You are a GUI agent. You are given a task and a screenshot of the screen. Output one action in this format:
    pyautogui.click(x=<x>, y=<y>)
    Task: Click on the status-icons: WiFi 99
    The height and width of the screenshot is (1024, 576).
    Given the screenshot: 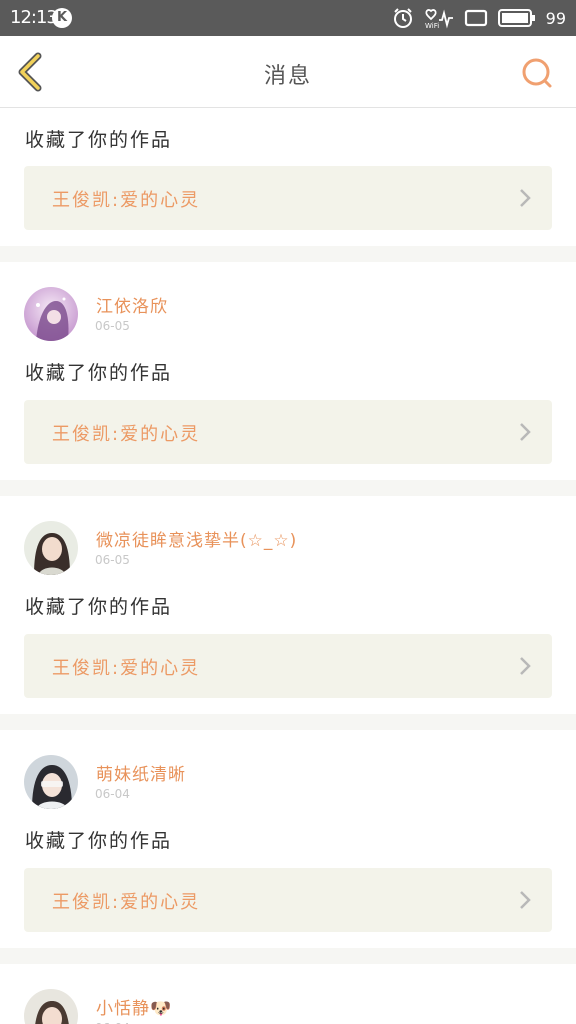 What is the action you would take?
    pyautogui.click(x=479, y=18)
    